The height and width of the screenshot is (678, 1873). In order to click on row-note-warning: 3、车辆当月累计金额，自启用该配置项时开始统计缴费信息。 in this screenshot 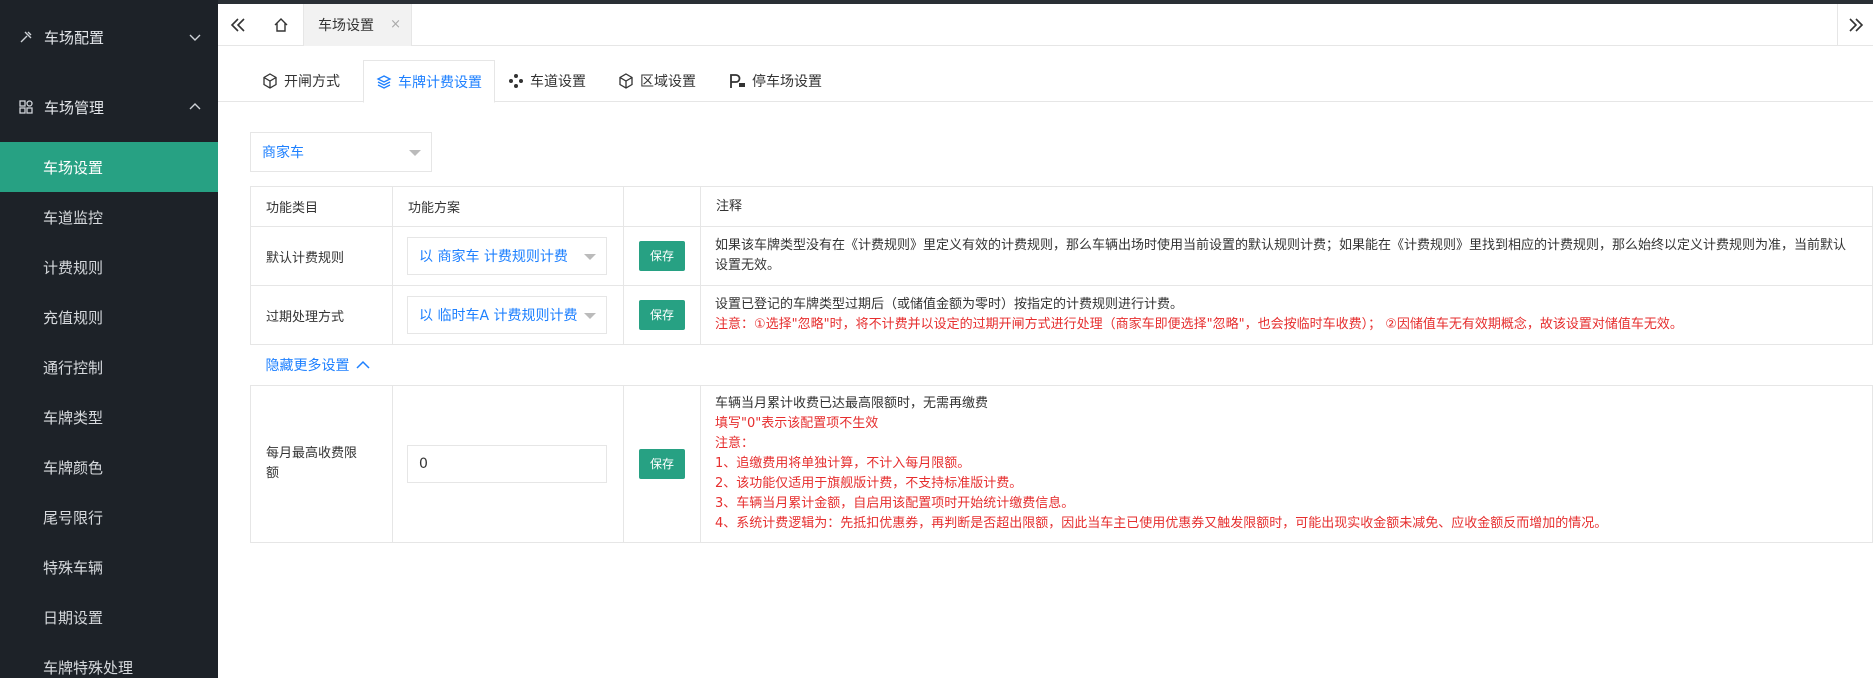, I will do `click(895, 503)`.